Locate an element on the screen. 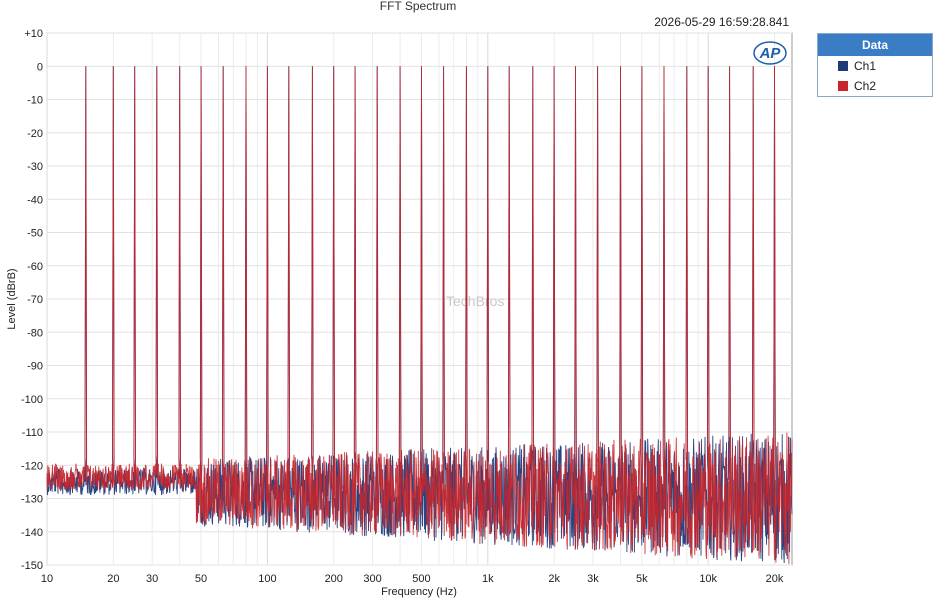  chart-title: FFT Spectrum is located at coordinates (418, 6).